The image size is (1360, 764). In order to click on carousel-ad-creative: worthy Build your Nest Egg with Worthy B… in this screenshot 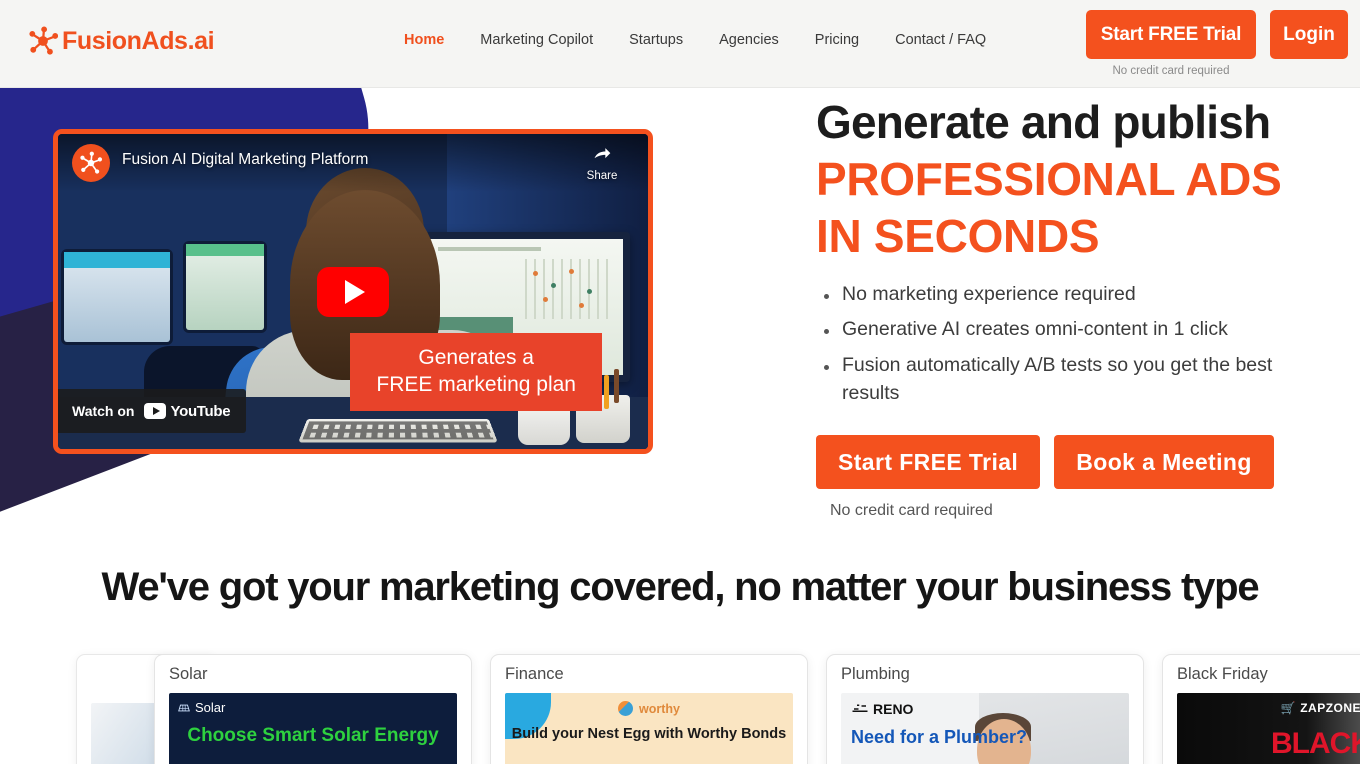, I will do `click(649, 728)`.